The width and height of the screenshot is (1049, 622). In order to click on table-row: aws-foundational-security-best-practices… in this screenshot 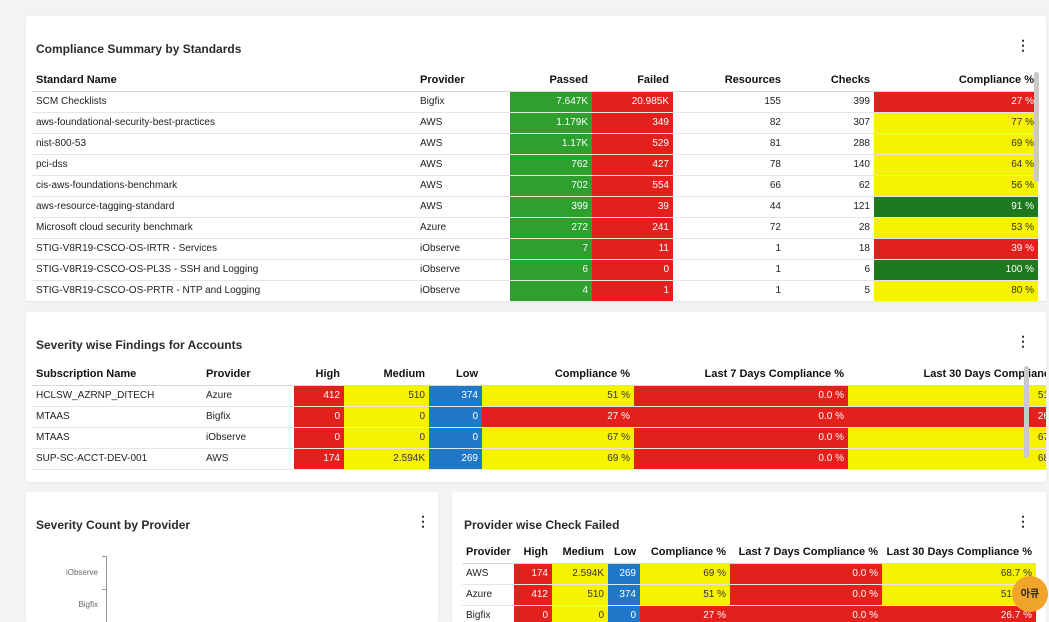, I will do `click(535, 123)`.